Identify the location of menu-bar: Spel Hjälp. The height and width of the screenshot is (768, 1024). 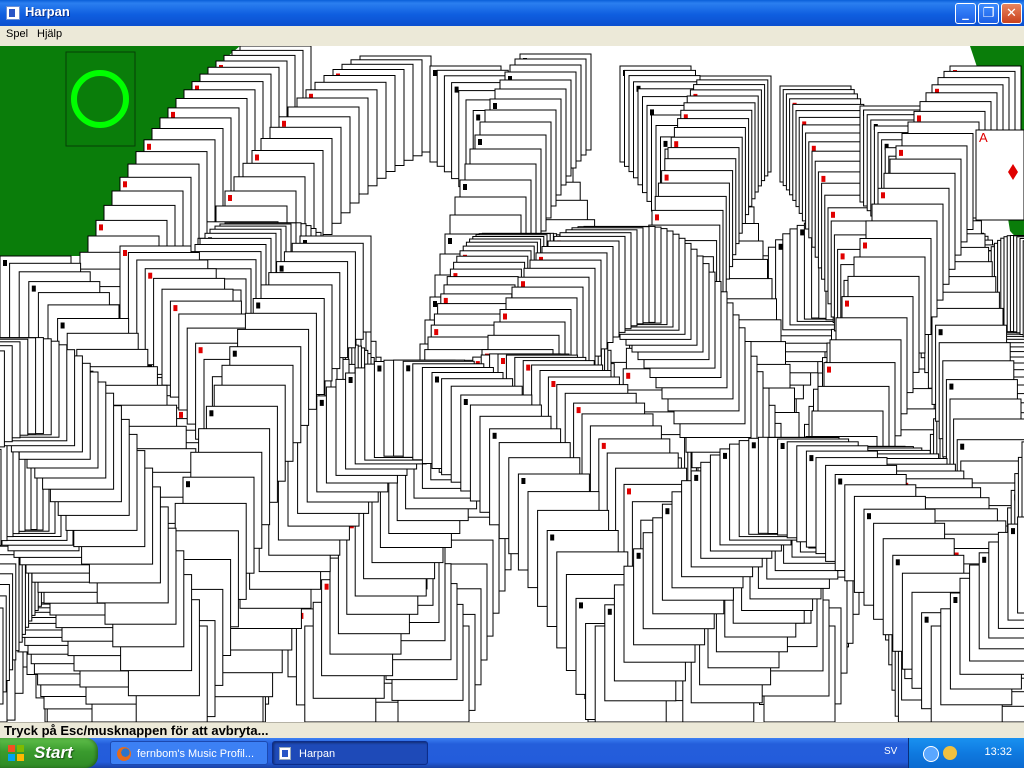
(512, 36).